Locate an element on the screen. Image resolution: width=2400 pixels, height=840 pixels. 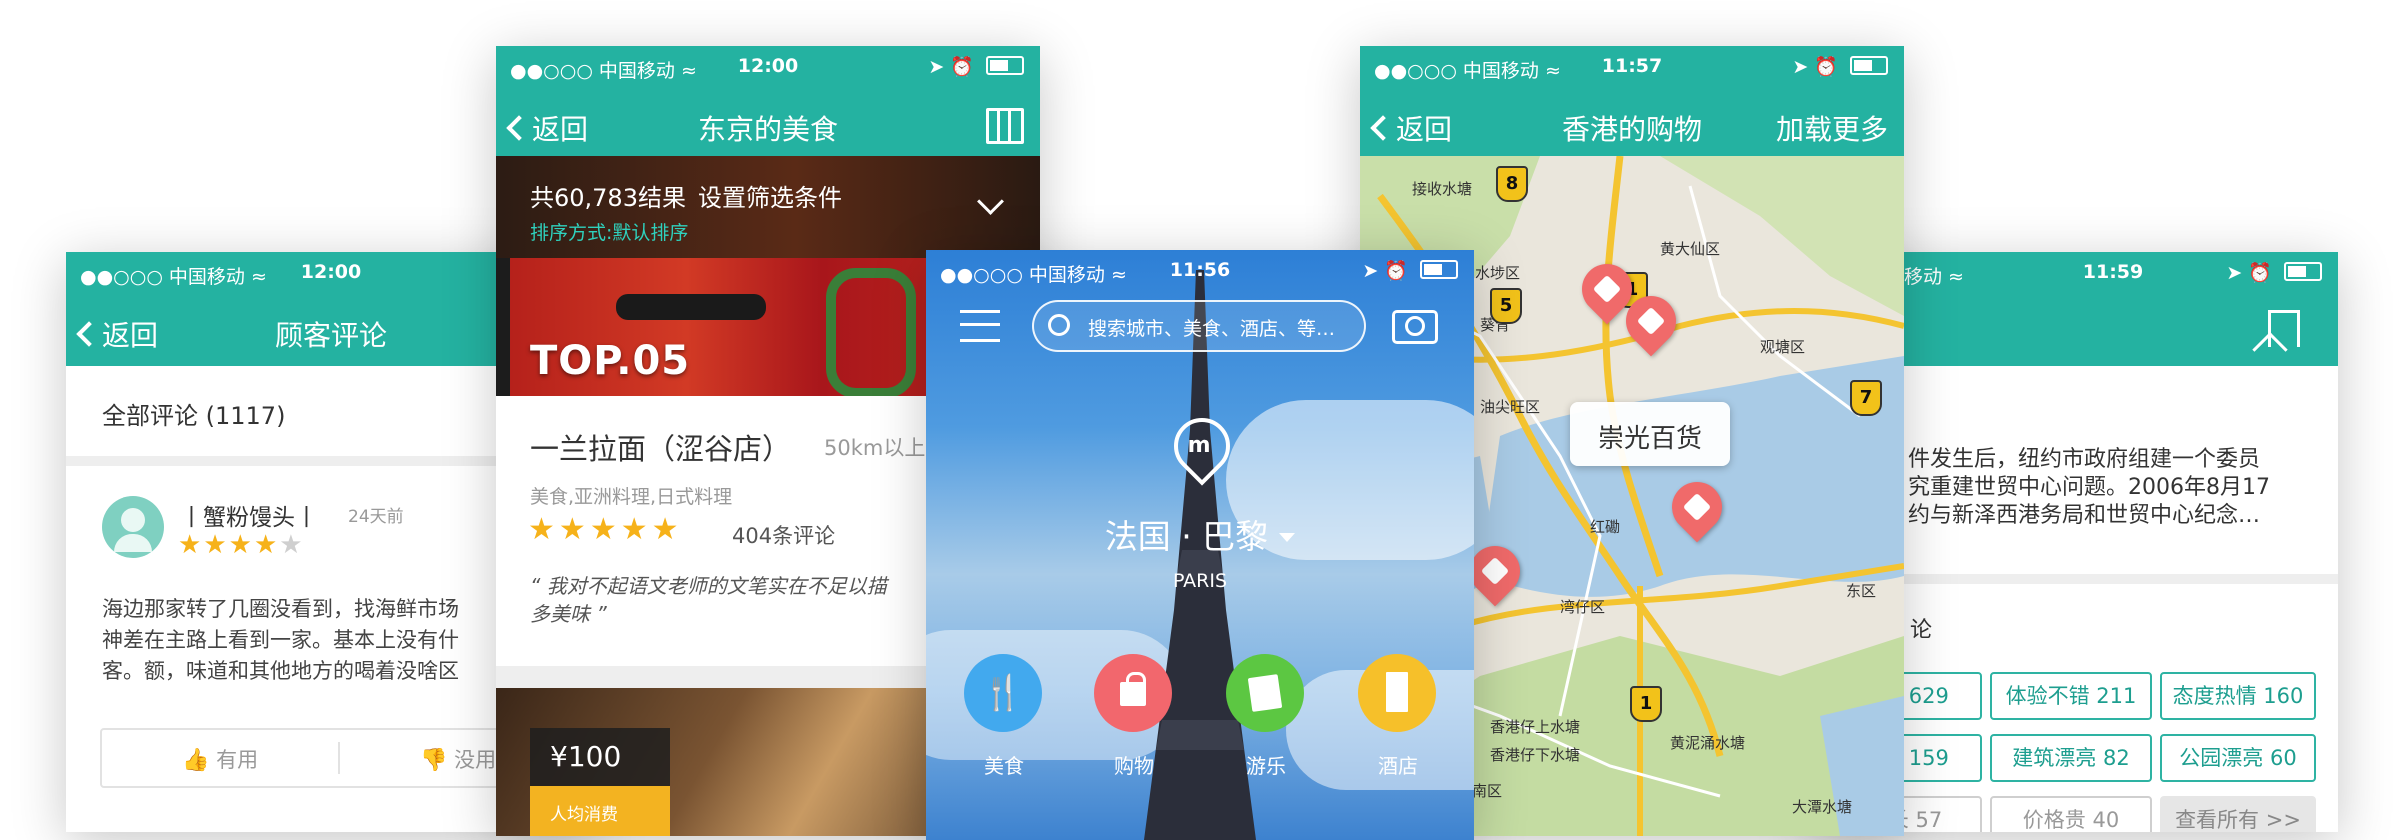
review-quote: “ 我对不起语文老师的文笔实在不足以描 多美味 ” is located at coordinates (708, 600).